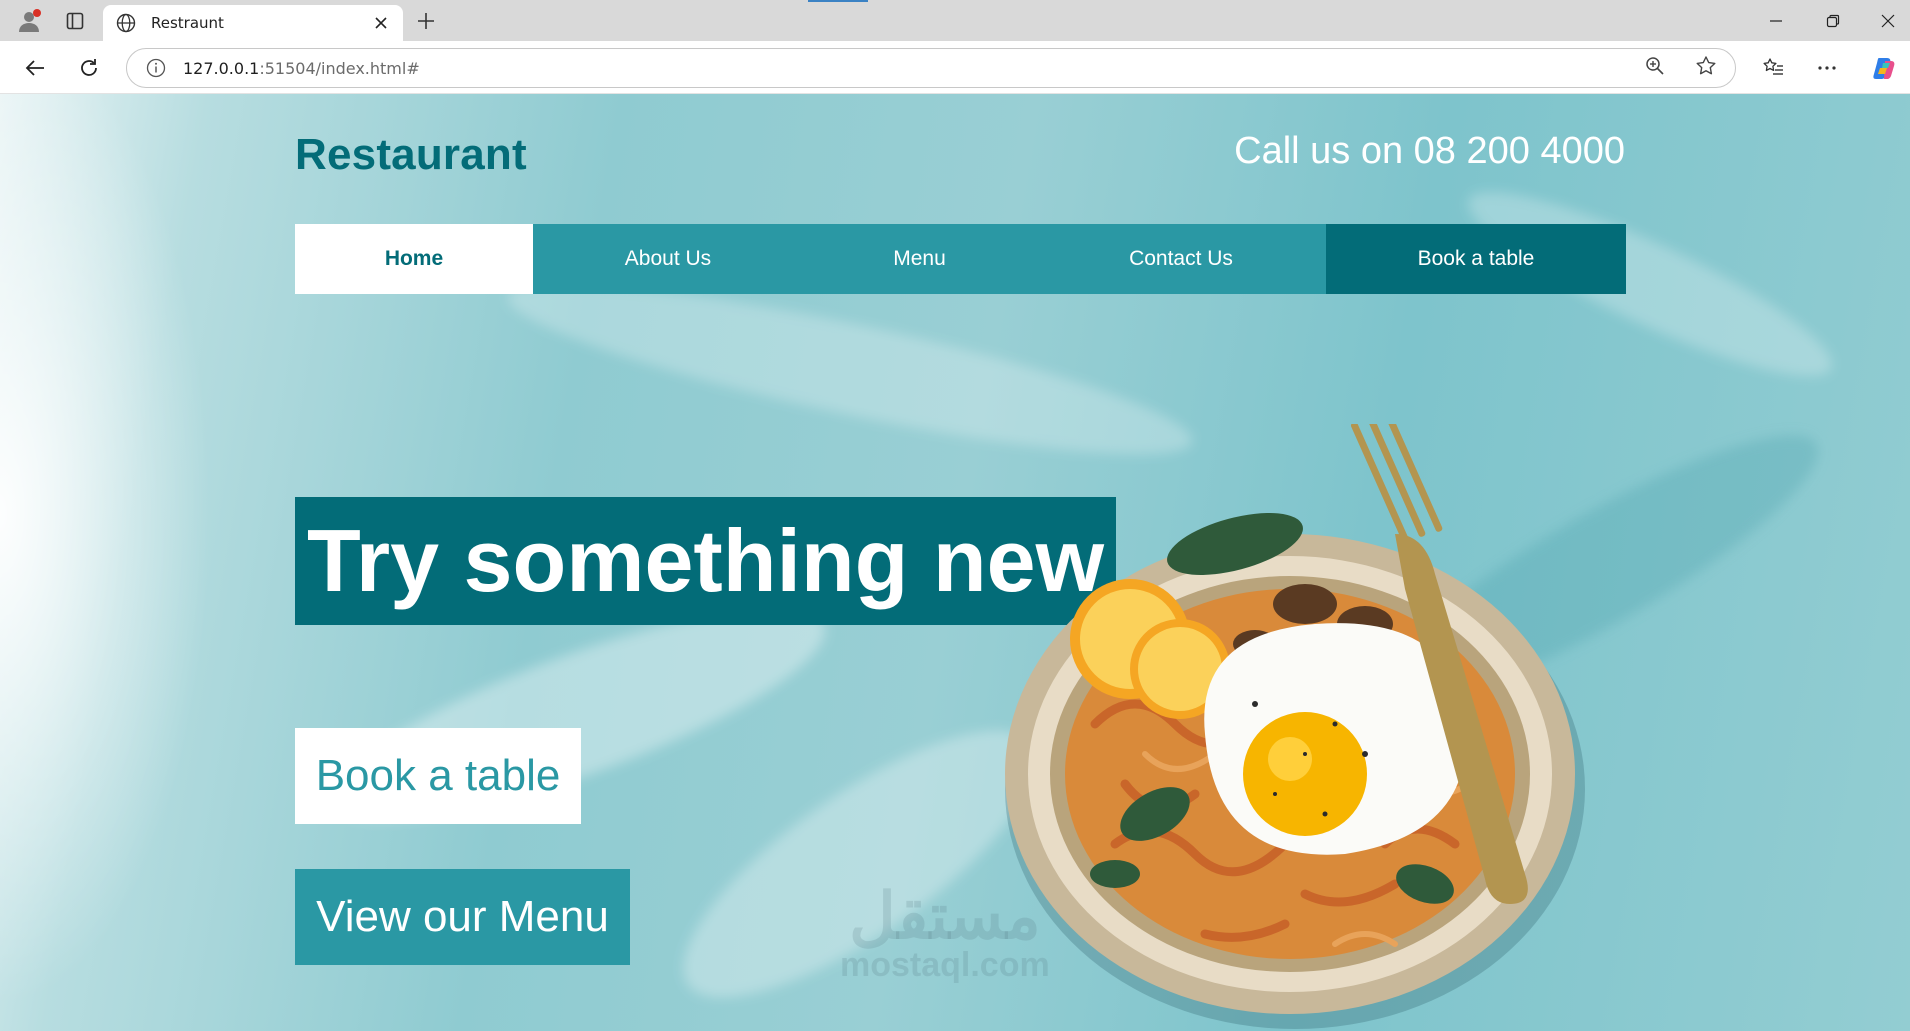 This screenshot has height=1031, width=1910. Describe the element at coordinates (156, 68) in the screenshot. I see `info-icon` at that location.